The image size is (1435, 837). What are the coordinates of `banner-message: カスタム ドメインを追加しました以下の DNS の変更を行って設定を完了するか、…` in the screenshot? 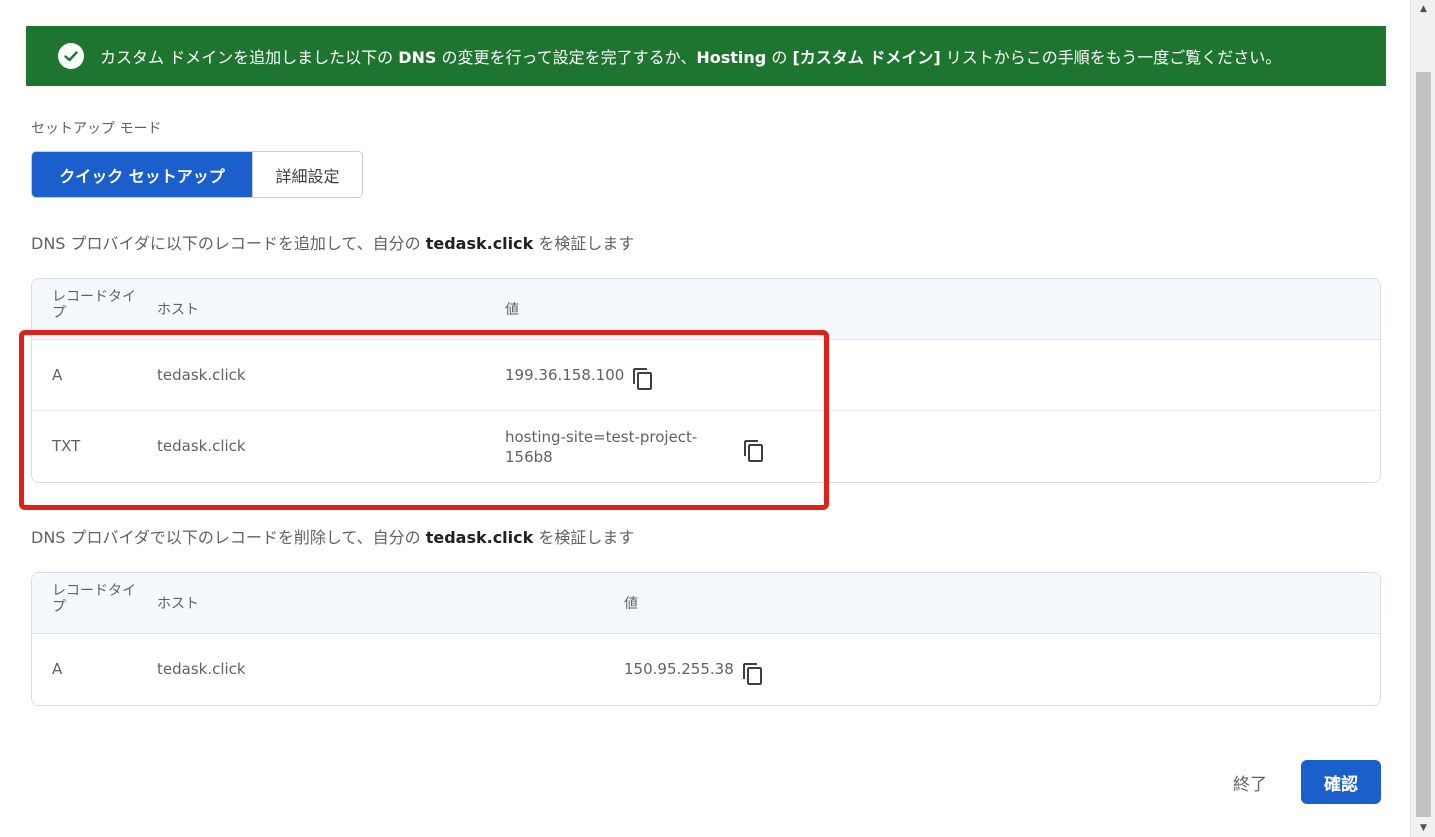 It's located at (691, 57).